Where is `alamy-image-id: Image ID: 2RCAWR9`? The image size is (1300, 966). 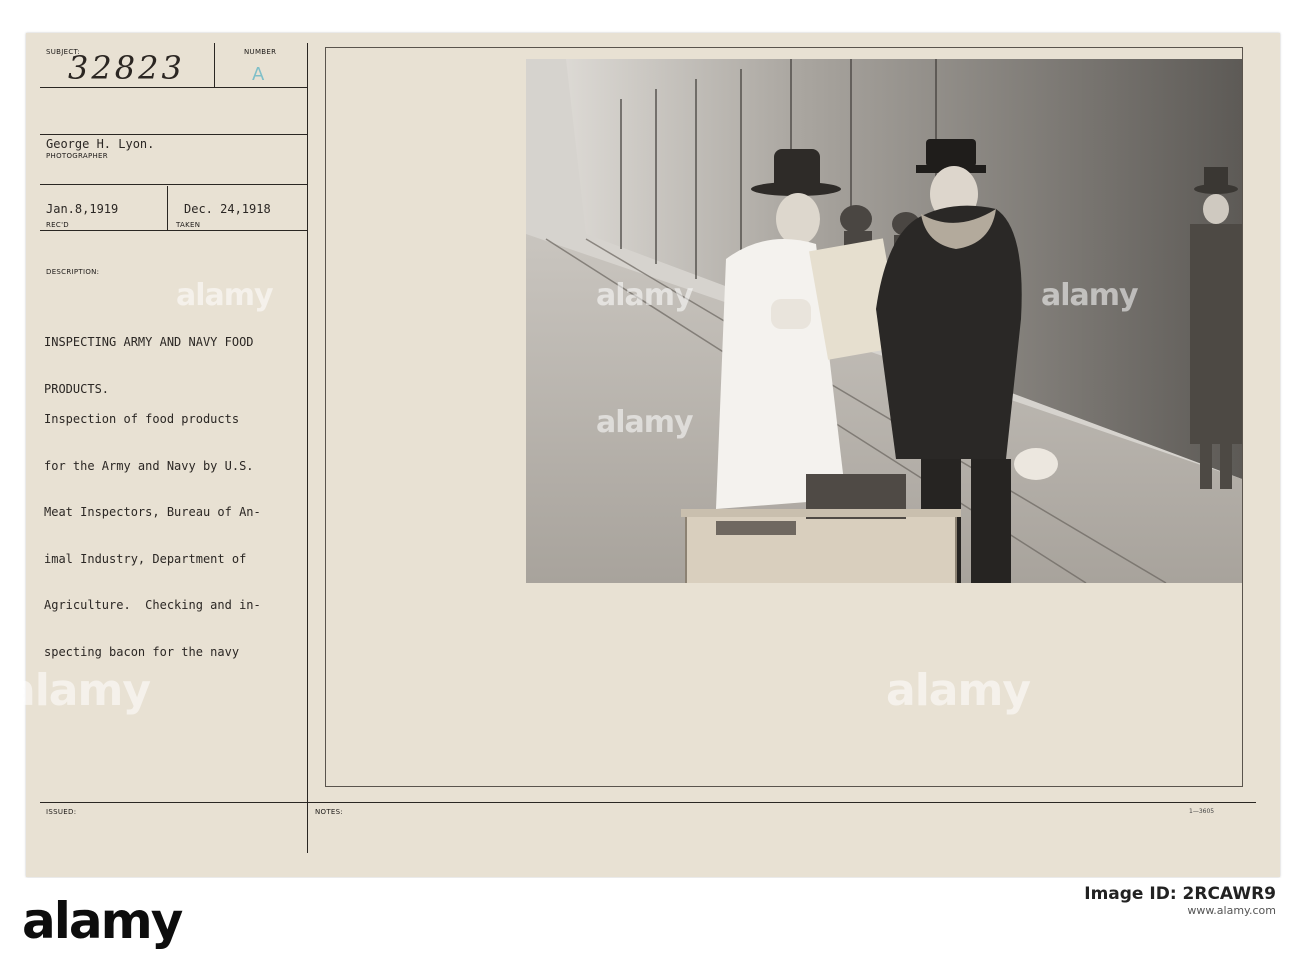
alamy-image-id: Image ID: 2RCAWR9 is located at coordinates (1180, 894).